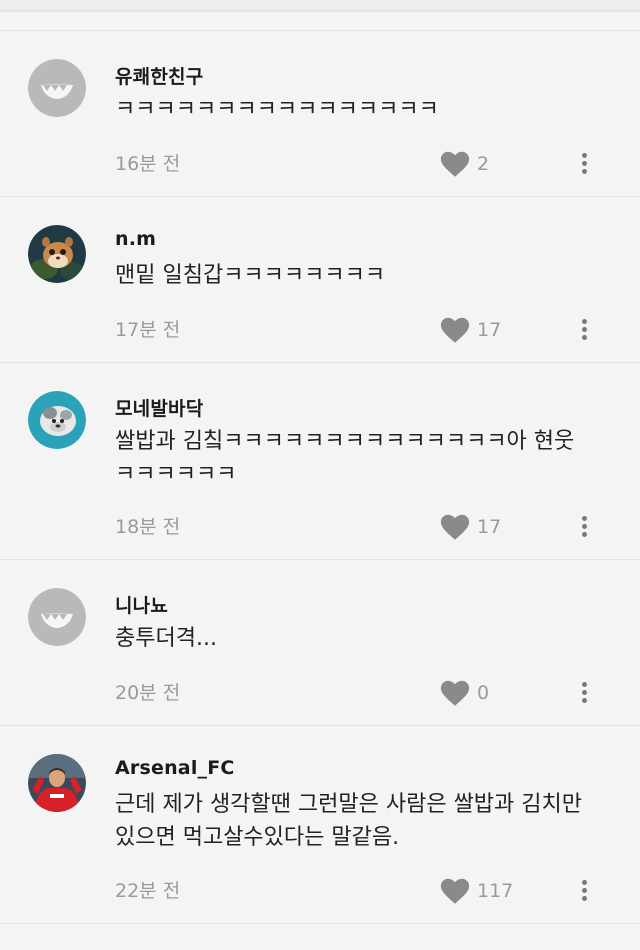  I want to click on like-count: 0, so click(483, 693).